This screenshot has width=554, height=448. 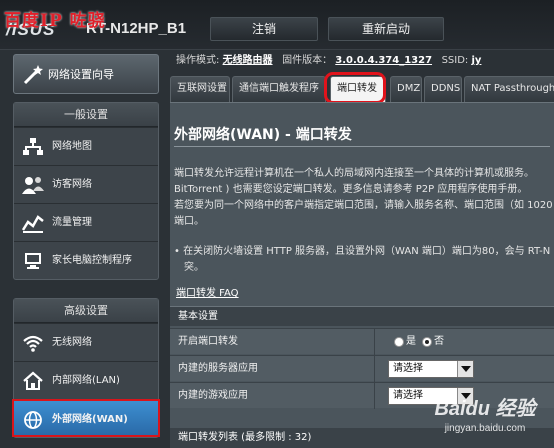 What do you see at coordinates (443, 89) in the screenshot?
I see `tab-ddns: DDNS` at bounding box center [443, 89].